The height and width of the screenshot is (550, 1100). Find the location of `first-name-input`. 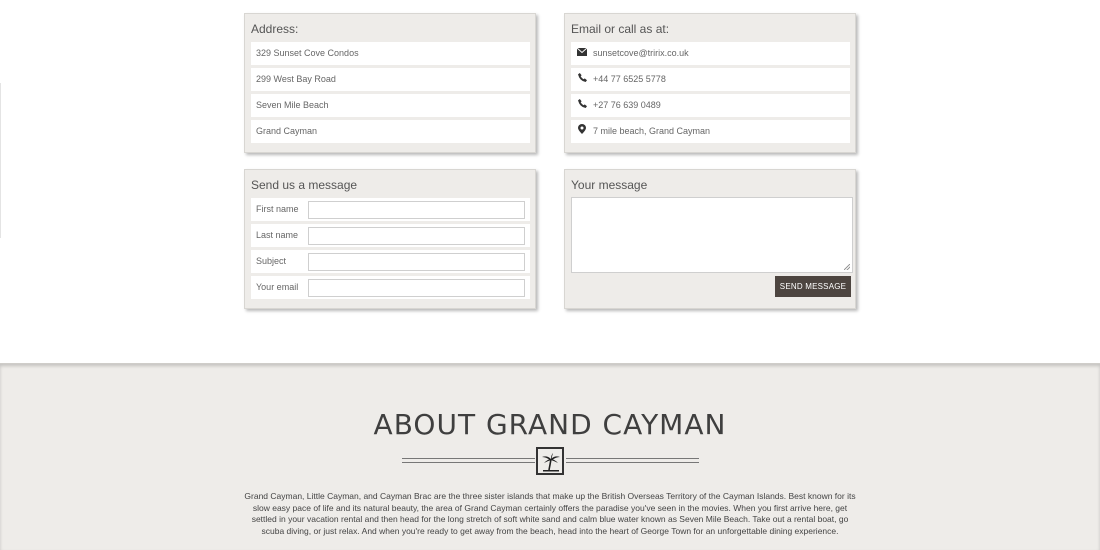

first-name-input is located at coordinates (416, 210).